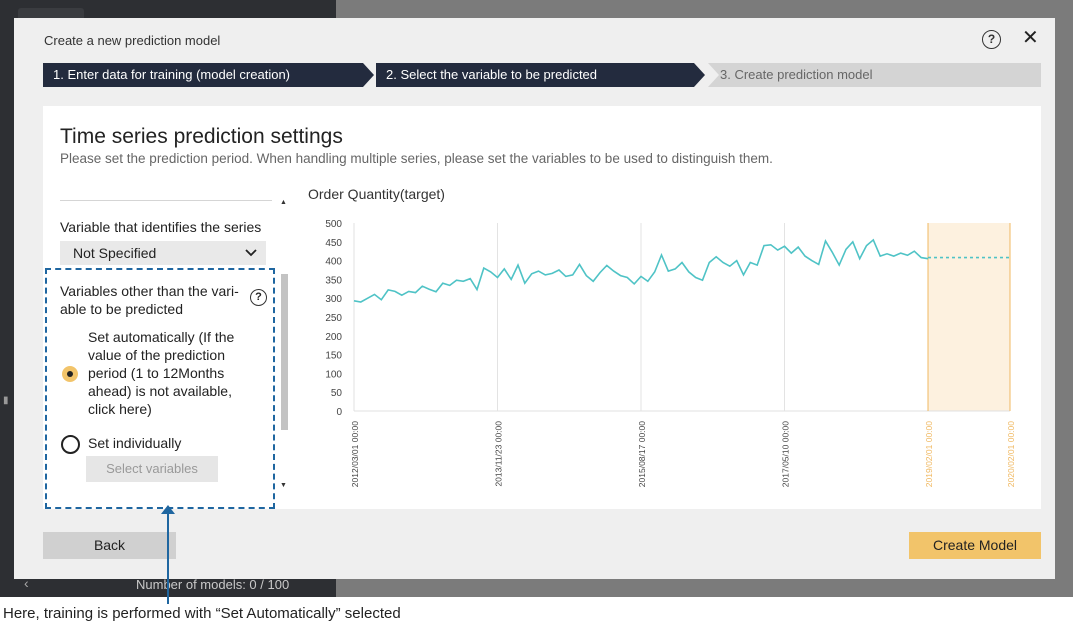 Image resolution: width=1073 pixels, height=642 pixels. Describe the element at coordinates (975, 545) in the screenshot. I see `create-model-button: Create Model` at that location.